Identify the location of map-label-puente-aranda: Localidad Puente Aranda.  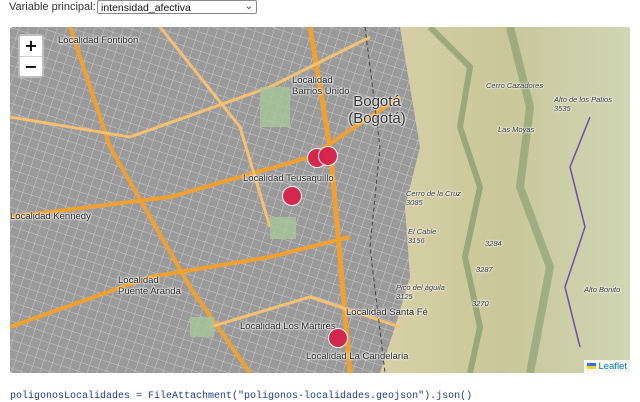
(149, 286).